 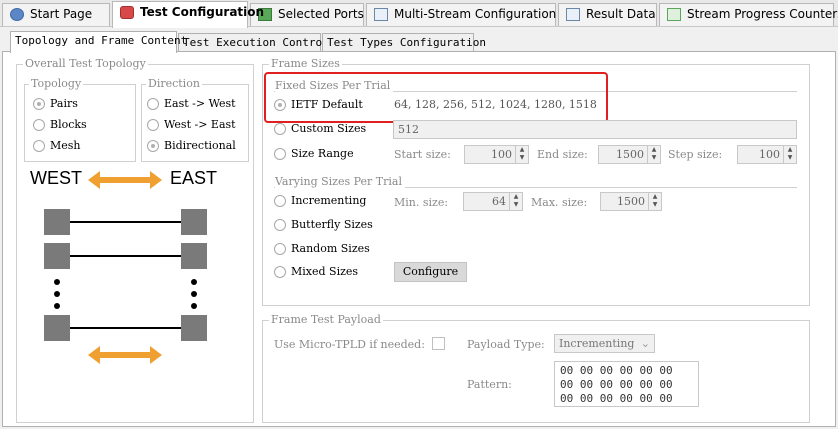 What do you see at coordinates (436, 97) in the screenshot?
I see `highlight-box` at bounding box center [436, 97].